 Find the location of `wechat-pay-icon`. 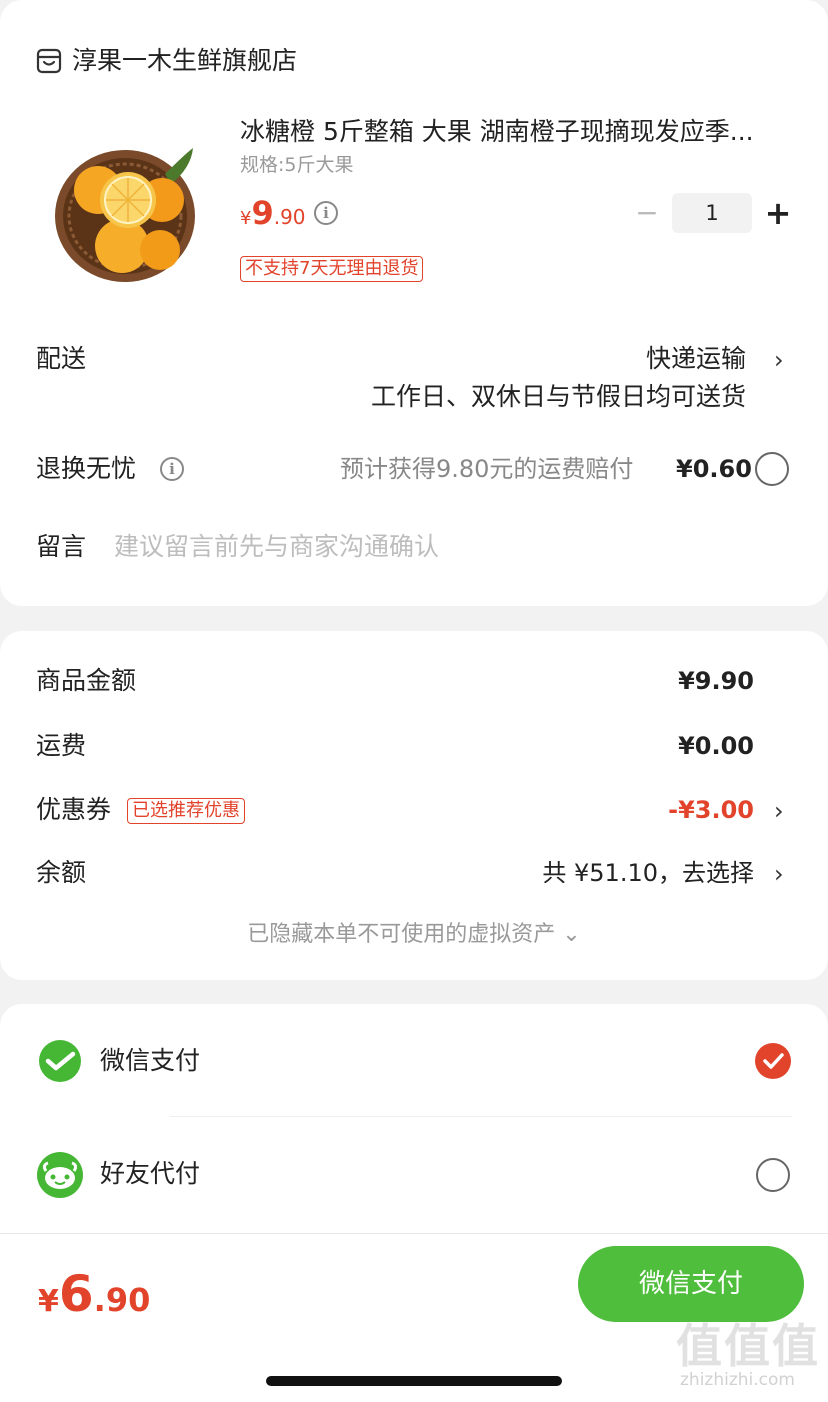

wechat-pay-icon is located at coordinates (60, 1063).